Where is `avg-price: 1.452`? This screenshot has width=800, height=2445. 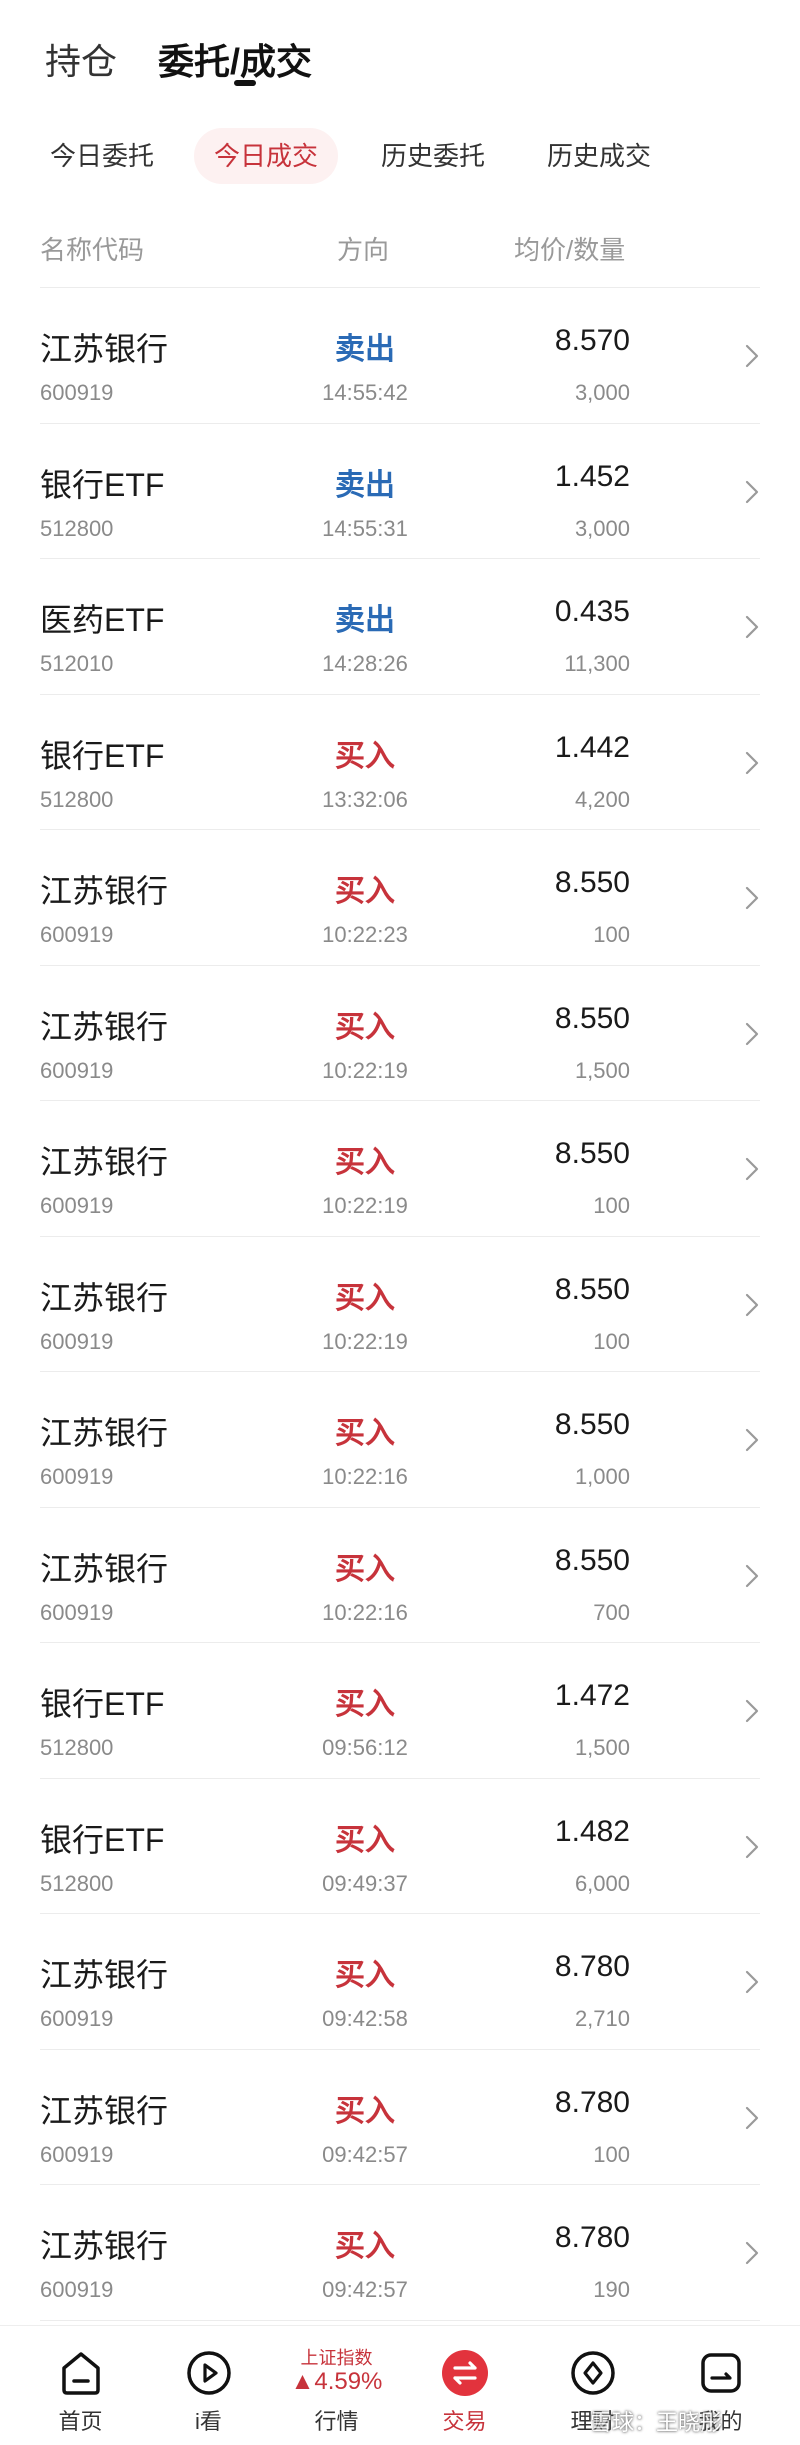 avg-price: 1.452 is located at coordinates (592, 476).